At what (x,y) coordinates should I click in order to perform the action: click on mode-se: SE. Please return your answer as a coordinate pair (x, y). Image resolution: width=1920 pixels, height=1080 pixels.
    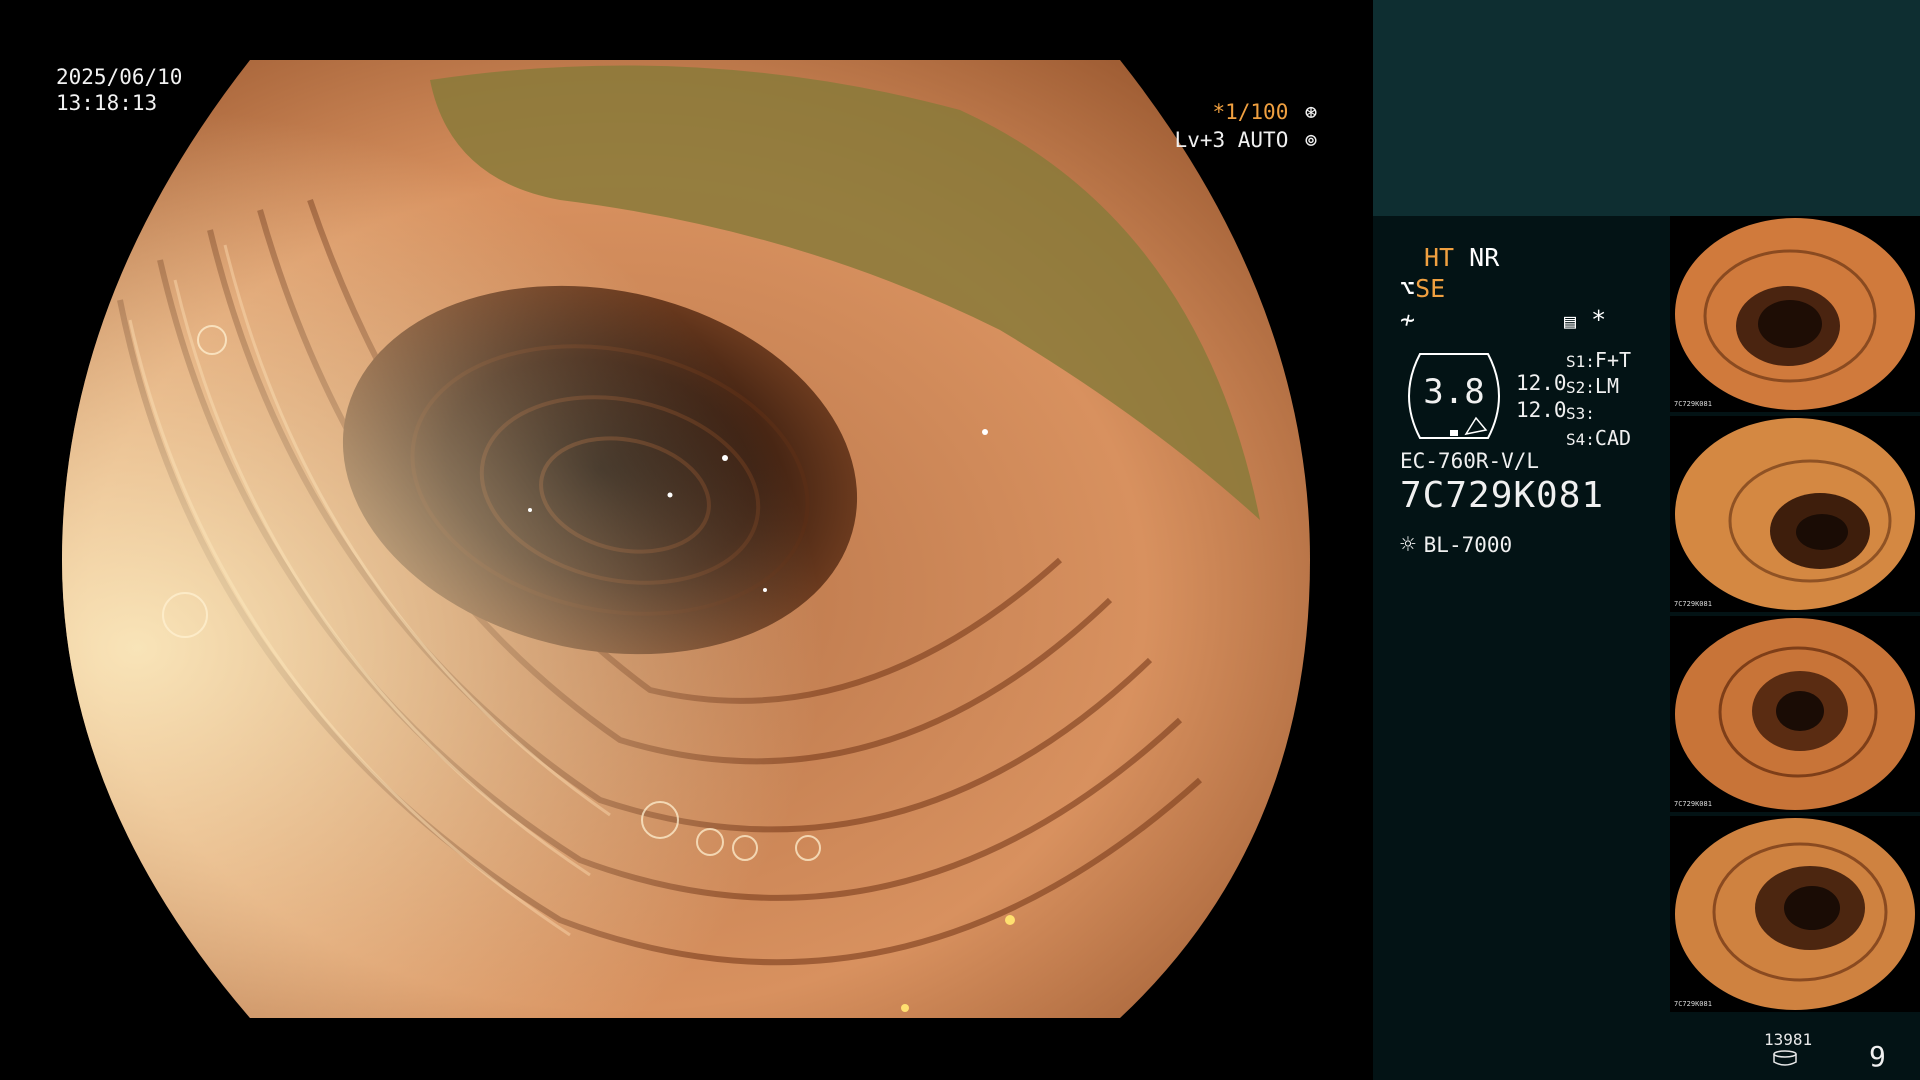
    Looking at the image, I should click on (1430, 288).